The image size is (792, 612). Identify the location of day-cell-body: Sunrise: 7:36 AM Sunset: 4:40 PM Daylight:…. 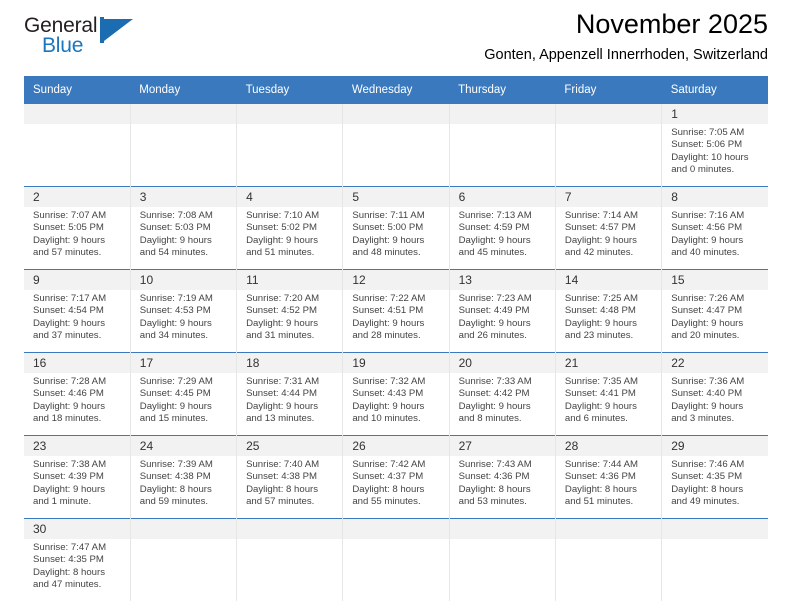
(715, 404).